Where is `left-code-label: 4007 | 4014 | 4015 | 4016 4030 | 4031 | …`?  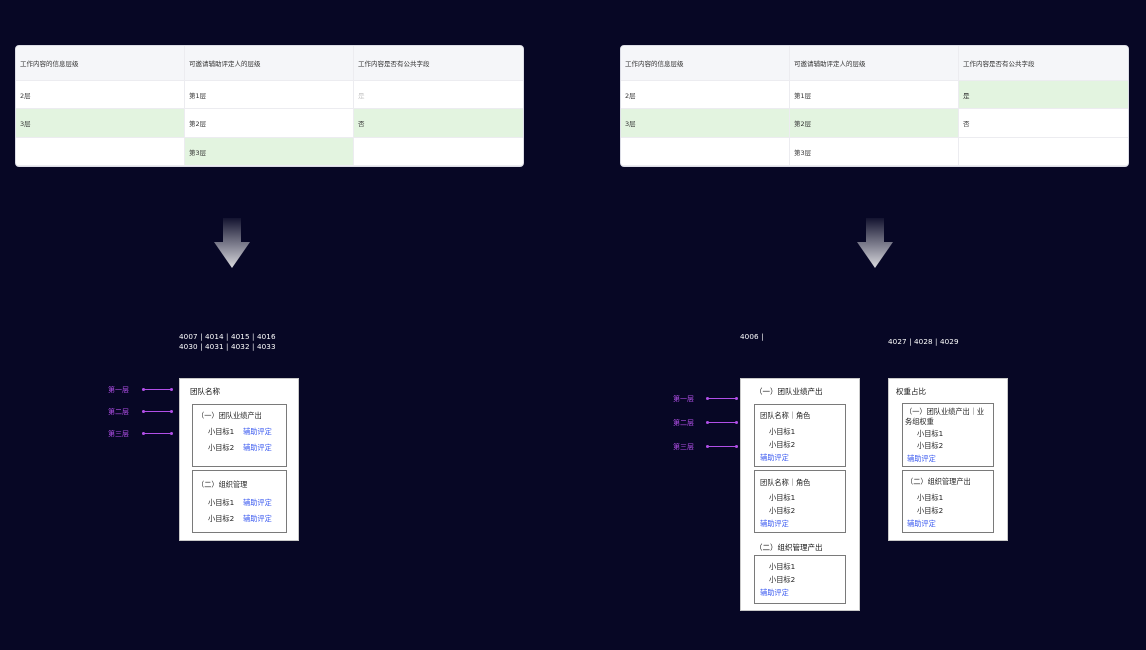 left-code-label: 4007 | 4014 | 4015 | 4016 4030 | 4031 | … is located at coordinates (227, 342).